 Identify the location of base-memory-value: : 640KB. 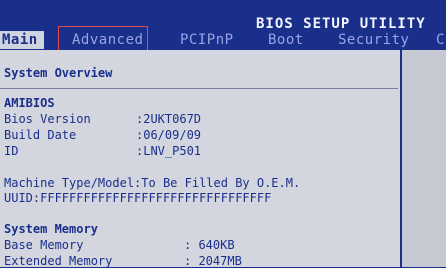
(209, 245).